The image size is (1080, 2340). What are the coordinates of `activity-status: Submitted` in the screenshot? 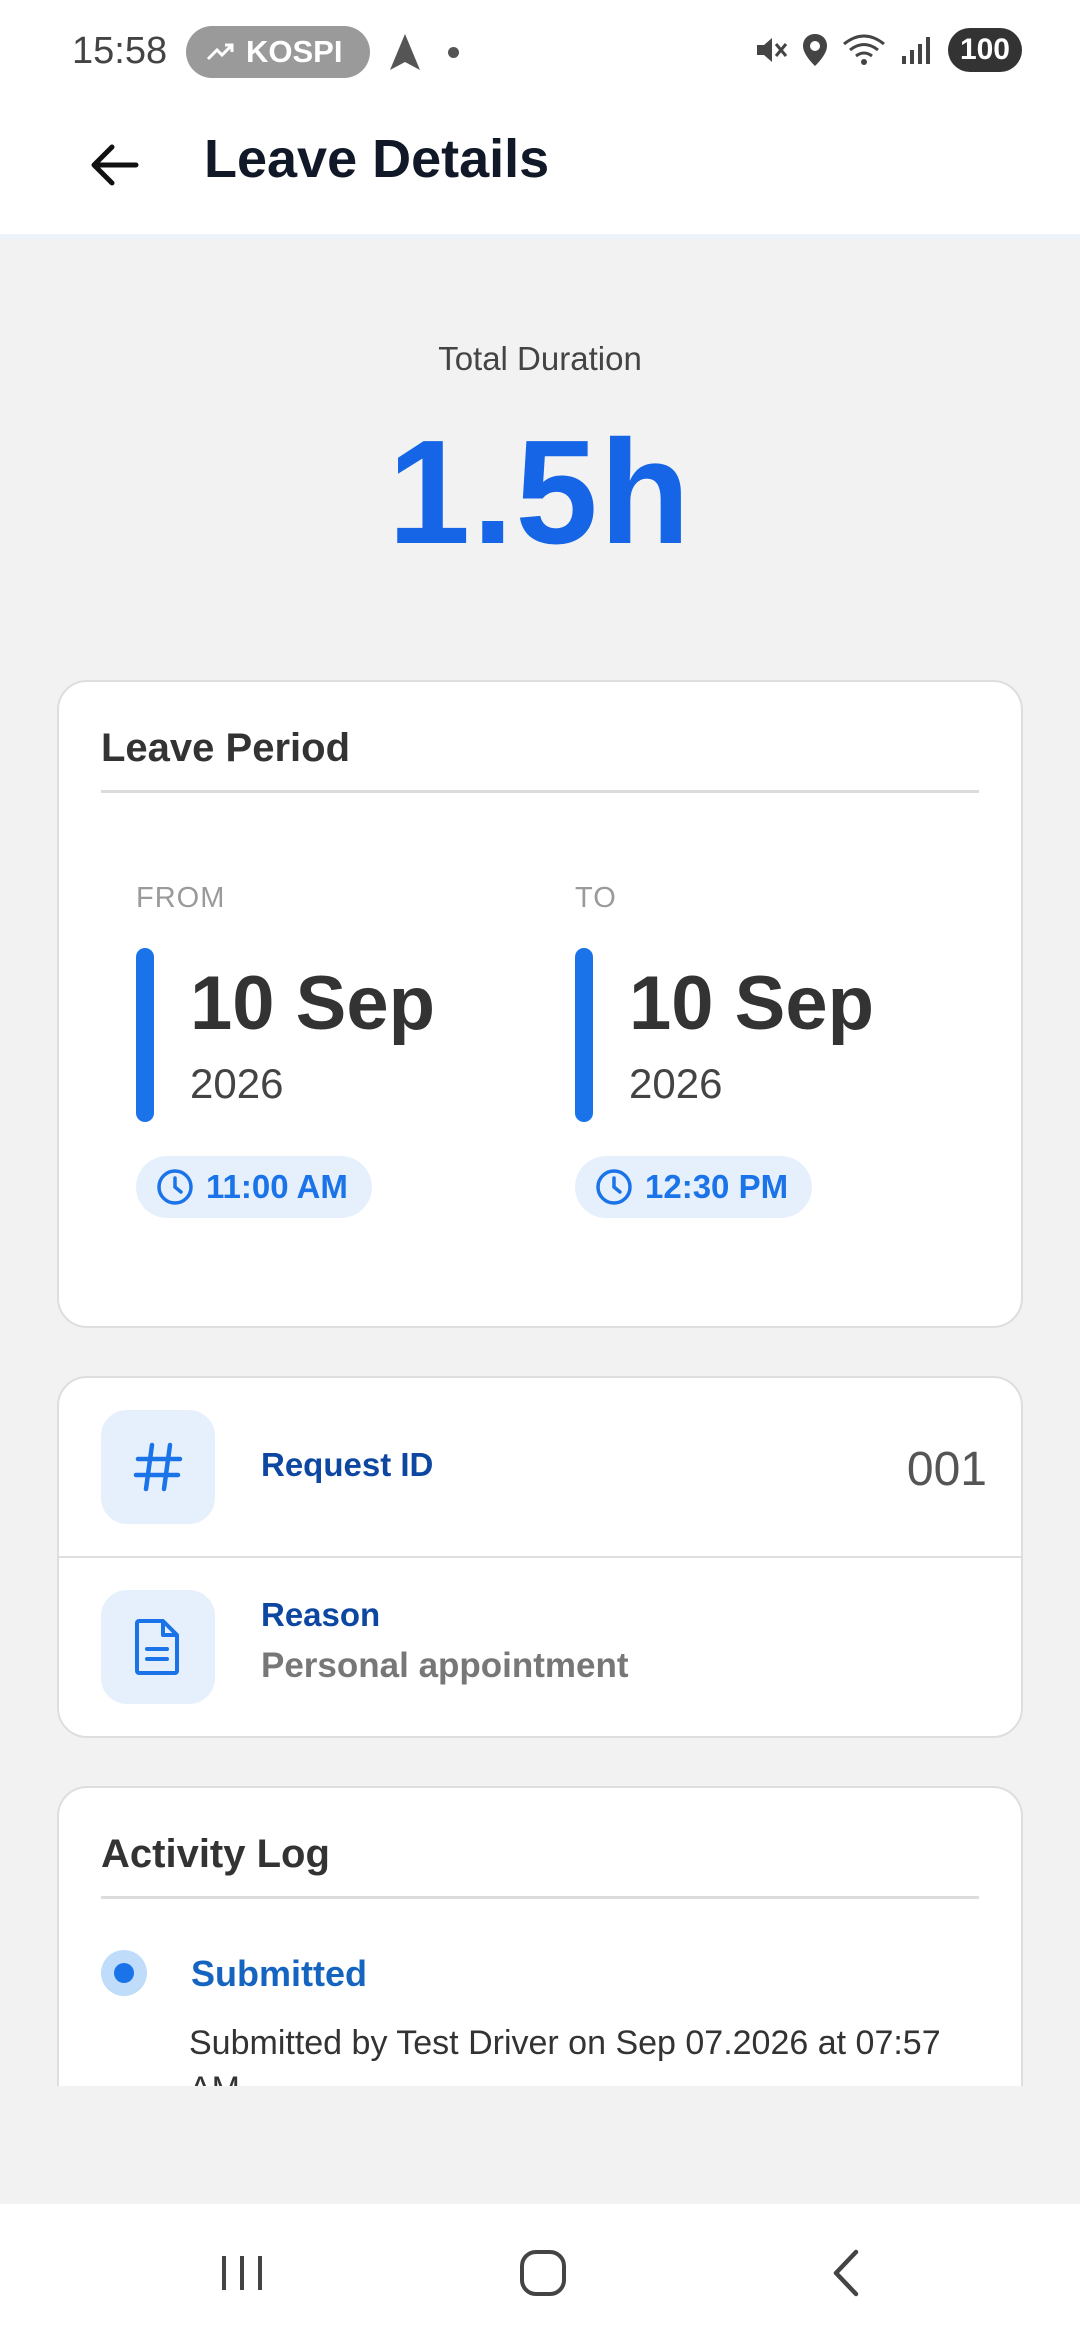 It's located at (279, 1973).